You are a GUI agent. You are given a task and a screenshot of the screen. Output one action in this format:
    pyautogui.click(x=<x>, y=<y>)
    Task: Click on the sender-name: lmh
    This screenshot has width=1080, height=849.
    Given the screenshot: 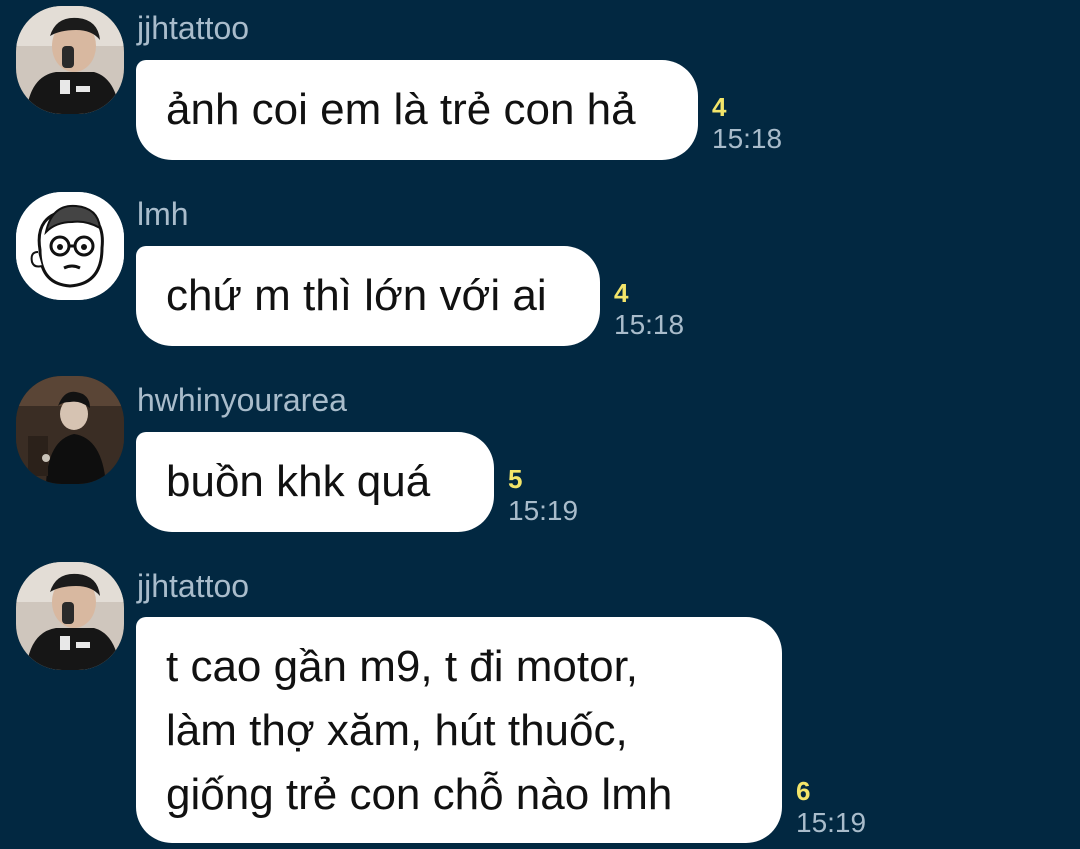 What is the action you would take?
    pyautogui.click(x=163, y=214)
    